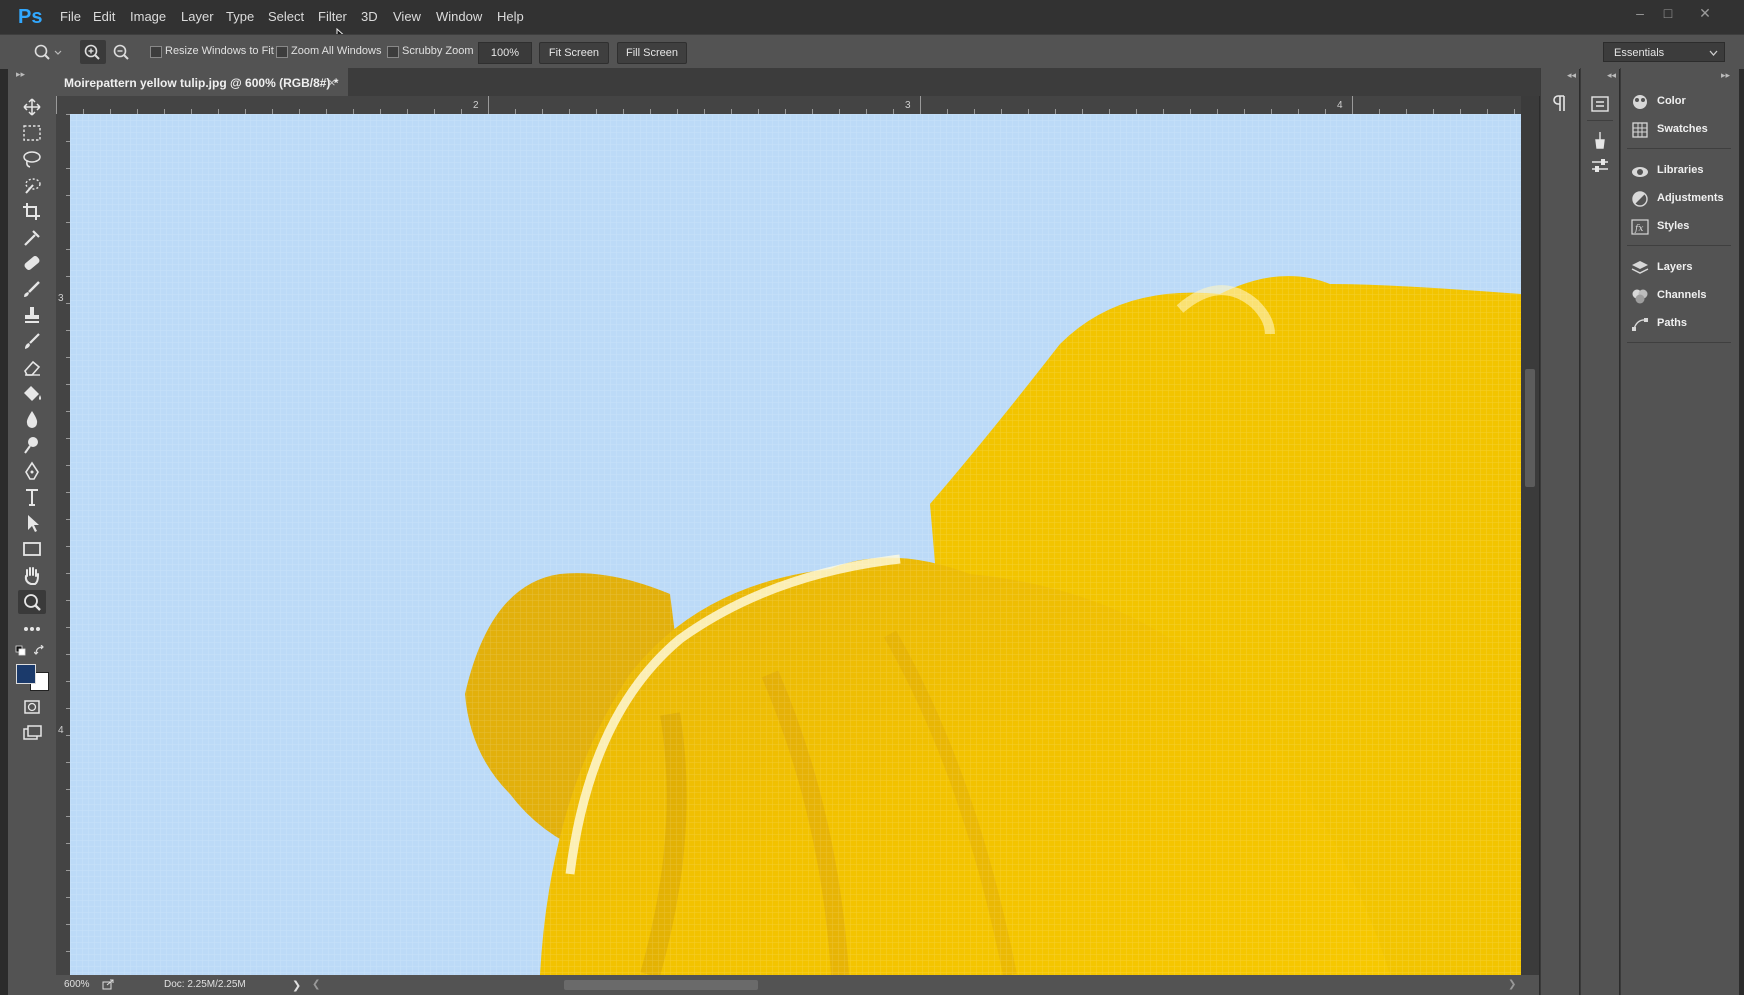  What do you see at coordinates (332, 16) in the screenshot?
I see `menu-filter: Filter` at bounding box center [332, 16].